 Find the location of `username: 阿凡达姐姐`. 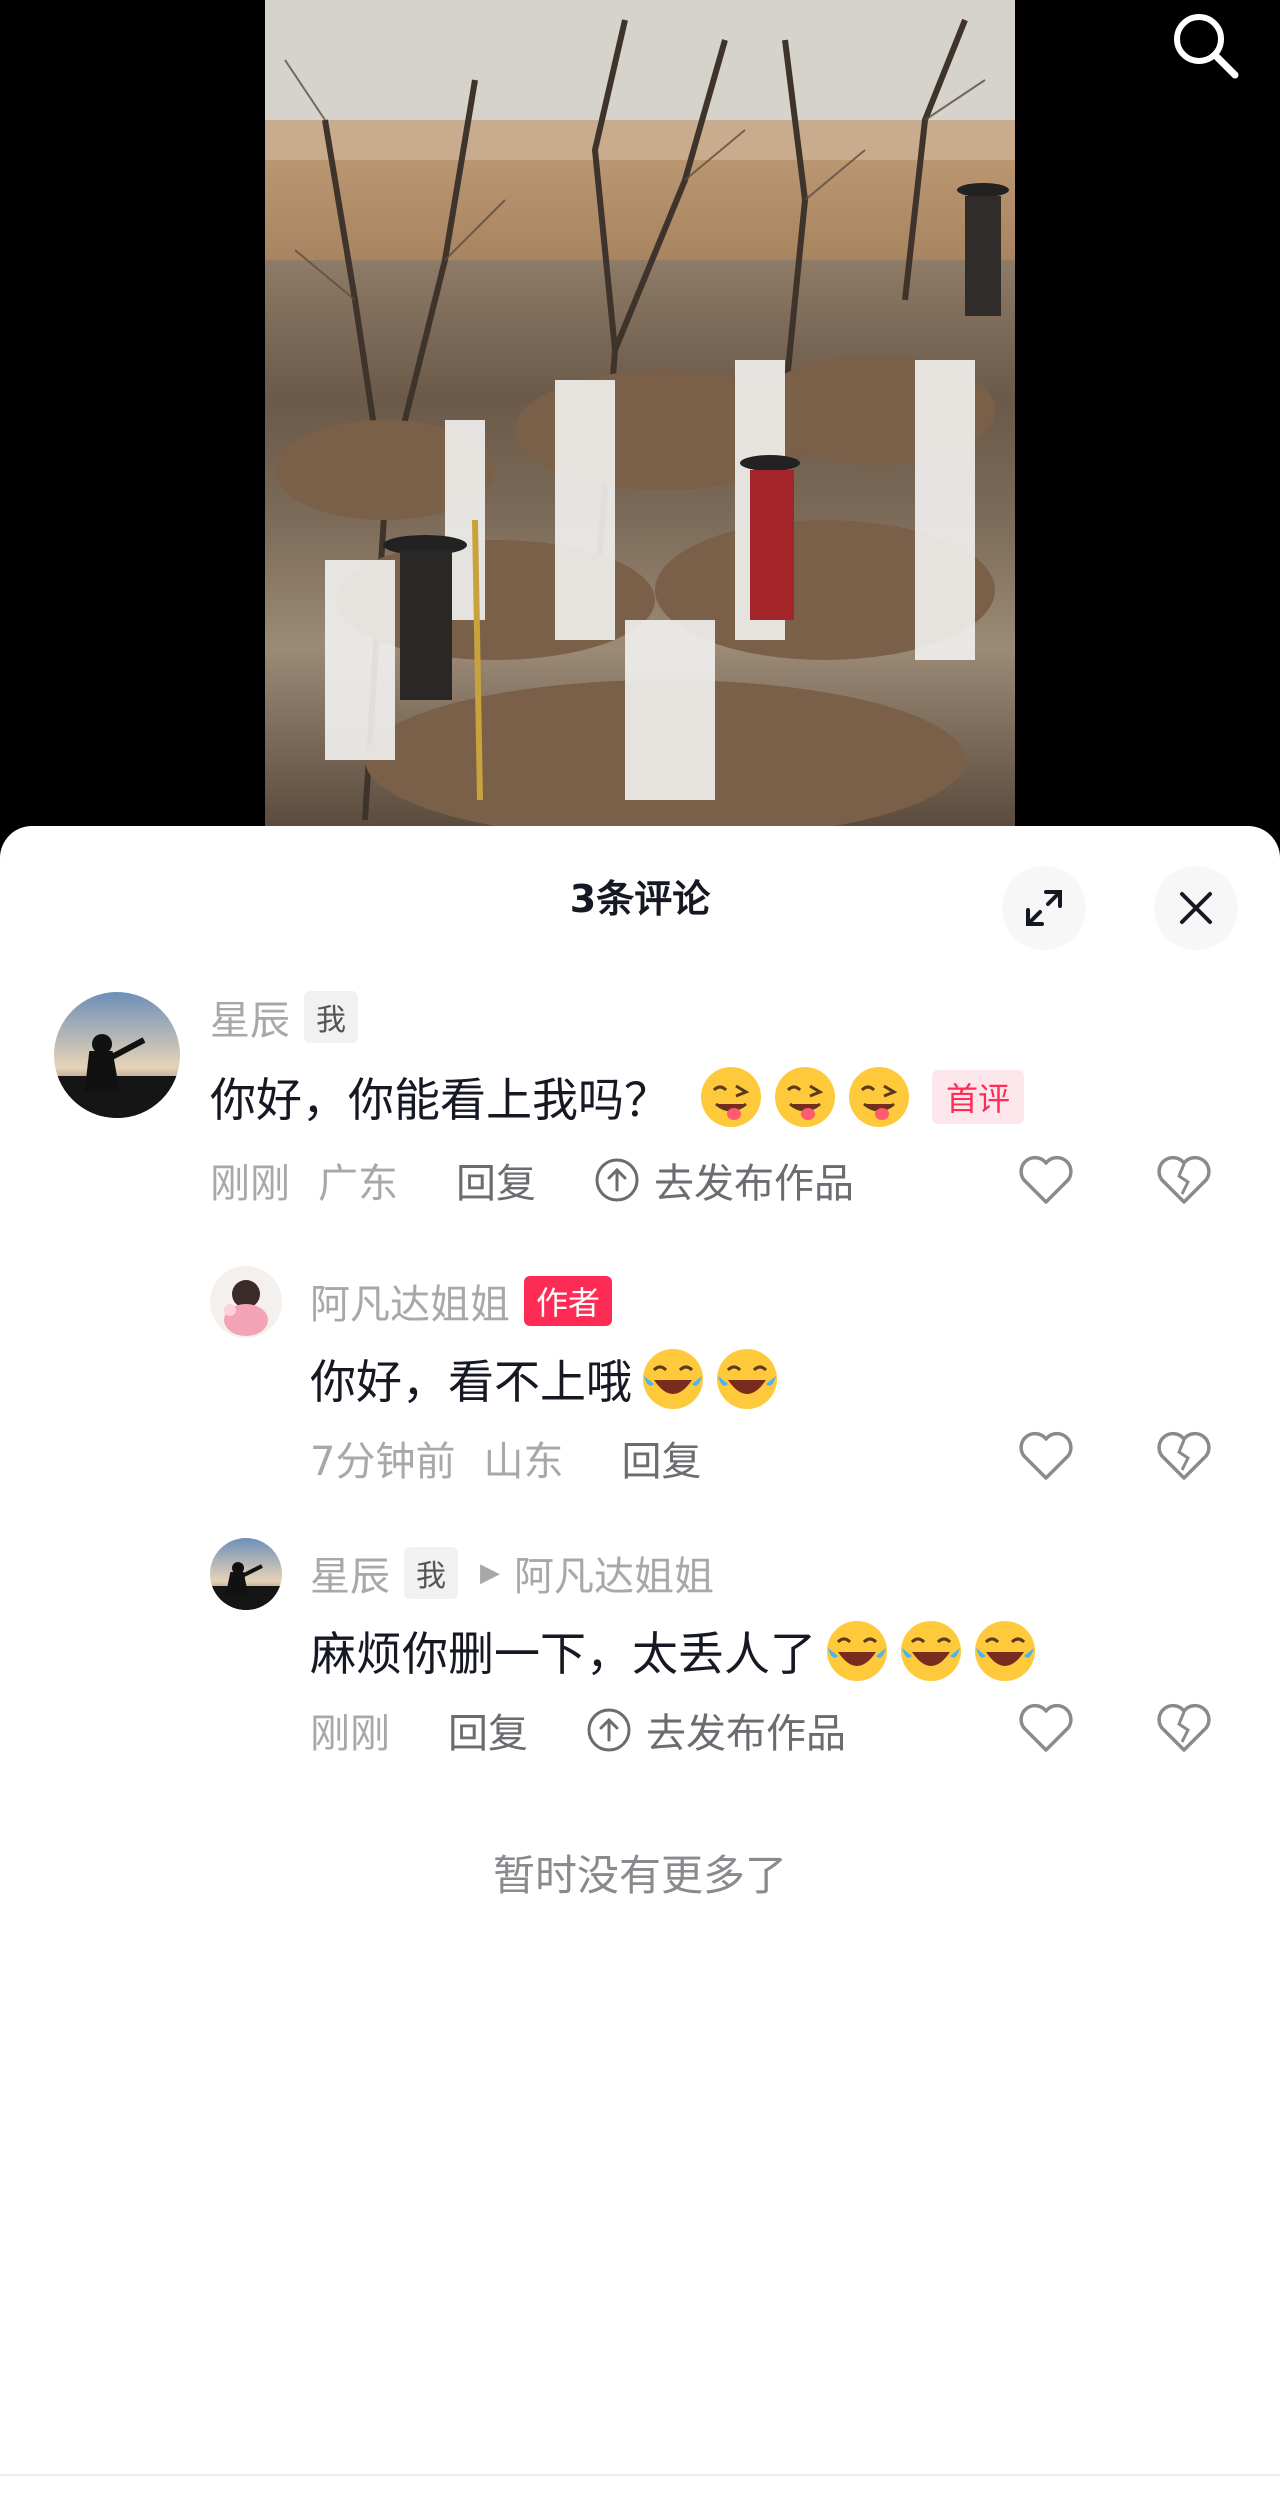

username: 阿凡达姐姐 is located at coordinates (410, 1301).